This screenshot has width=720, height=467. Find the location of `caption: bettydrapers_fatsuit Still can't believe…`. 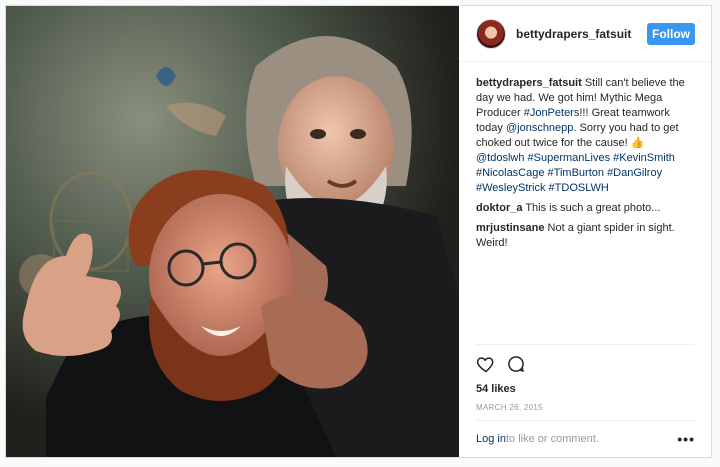

caption: bettydrapers_fatsuit Still can't believe… is located at coordinates (585, 136).